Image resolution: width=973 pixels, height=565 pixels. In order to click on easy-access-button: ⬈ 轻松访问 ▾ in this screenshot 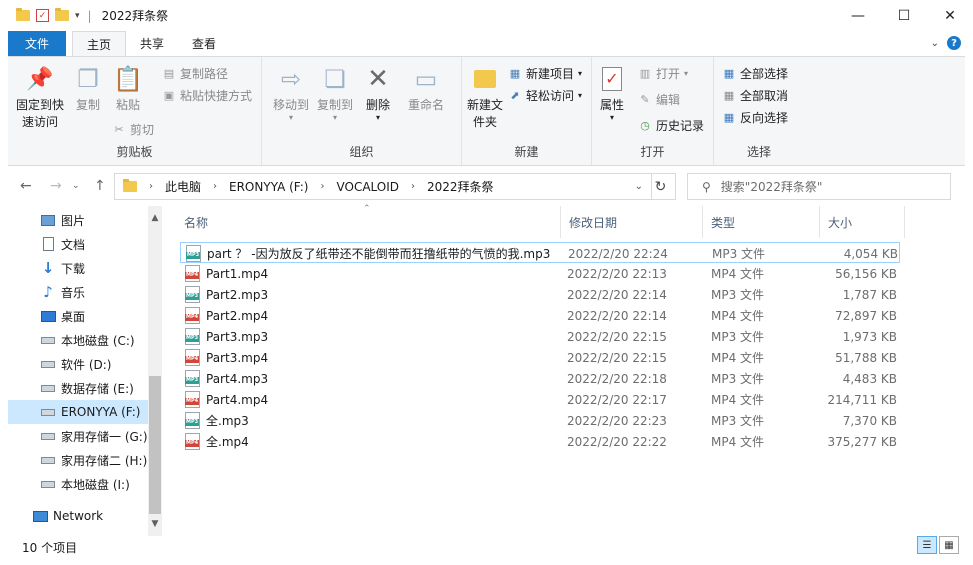, I will do `click(545, 95)`.